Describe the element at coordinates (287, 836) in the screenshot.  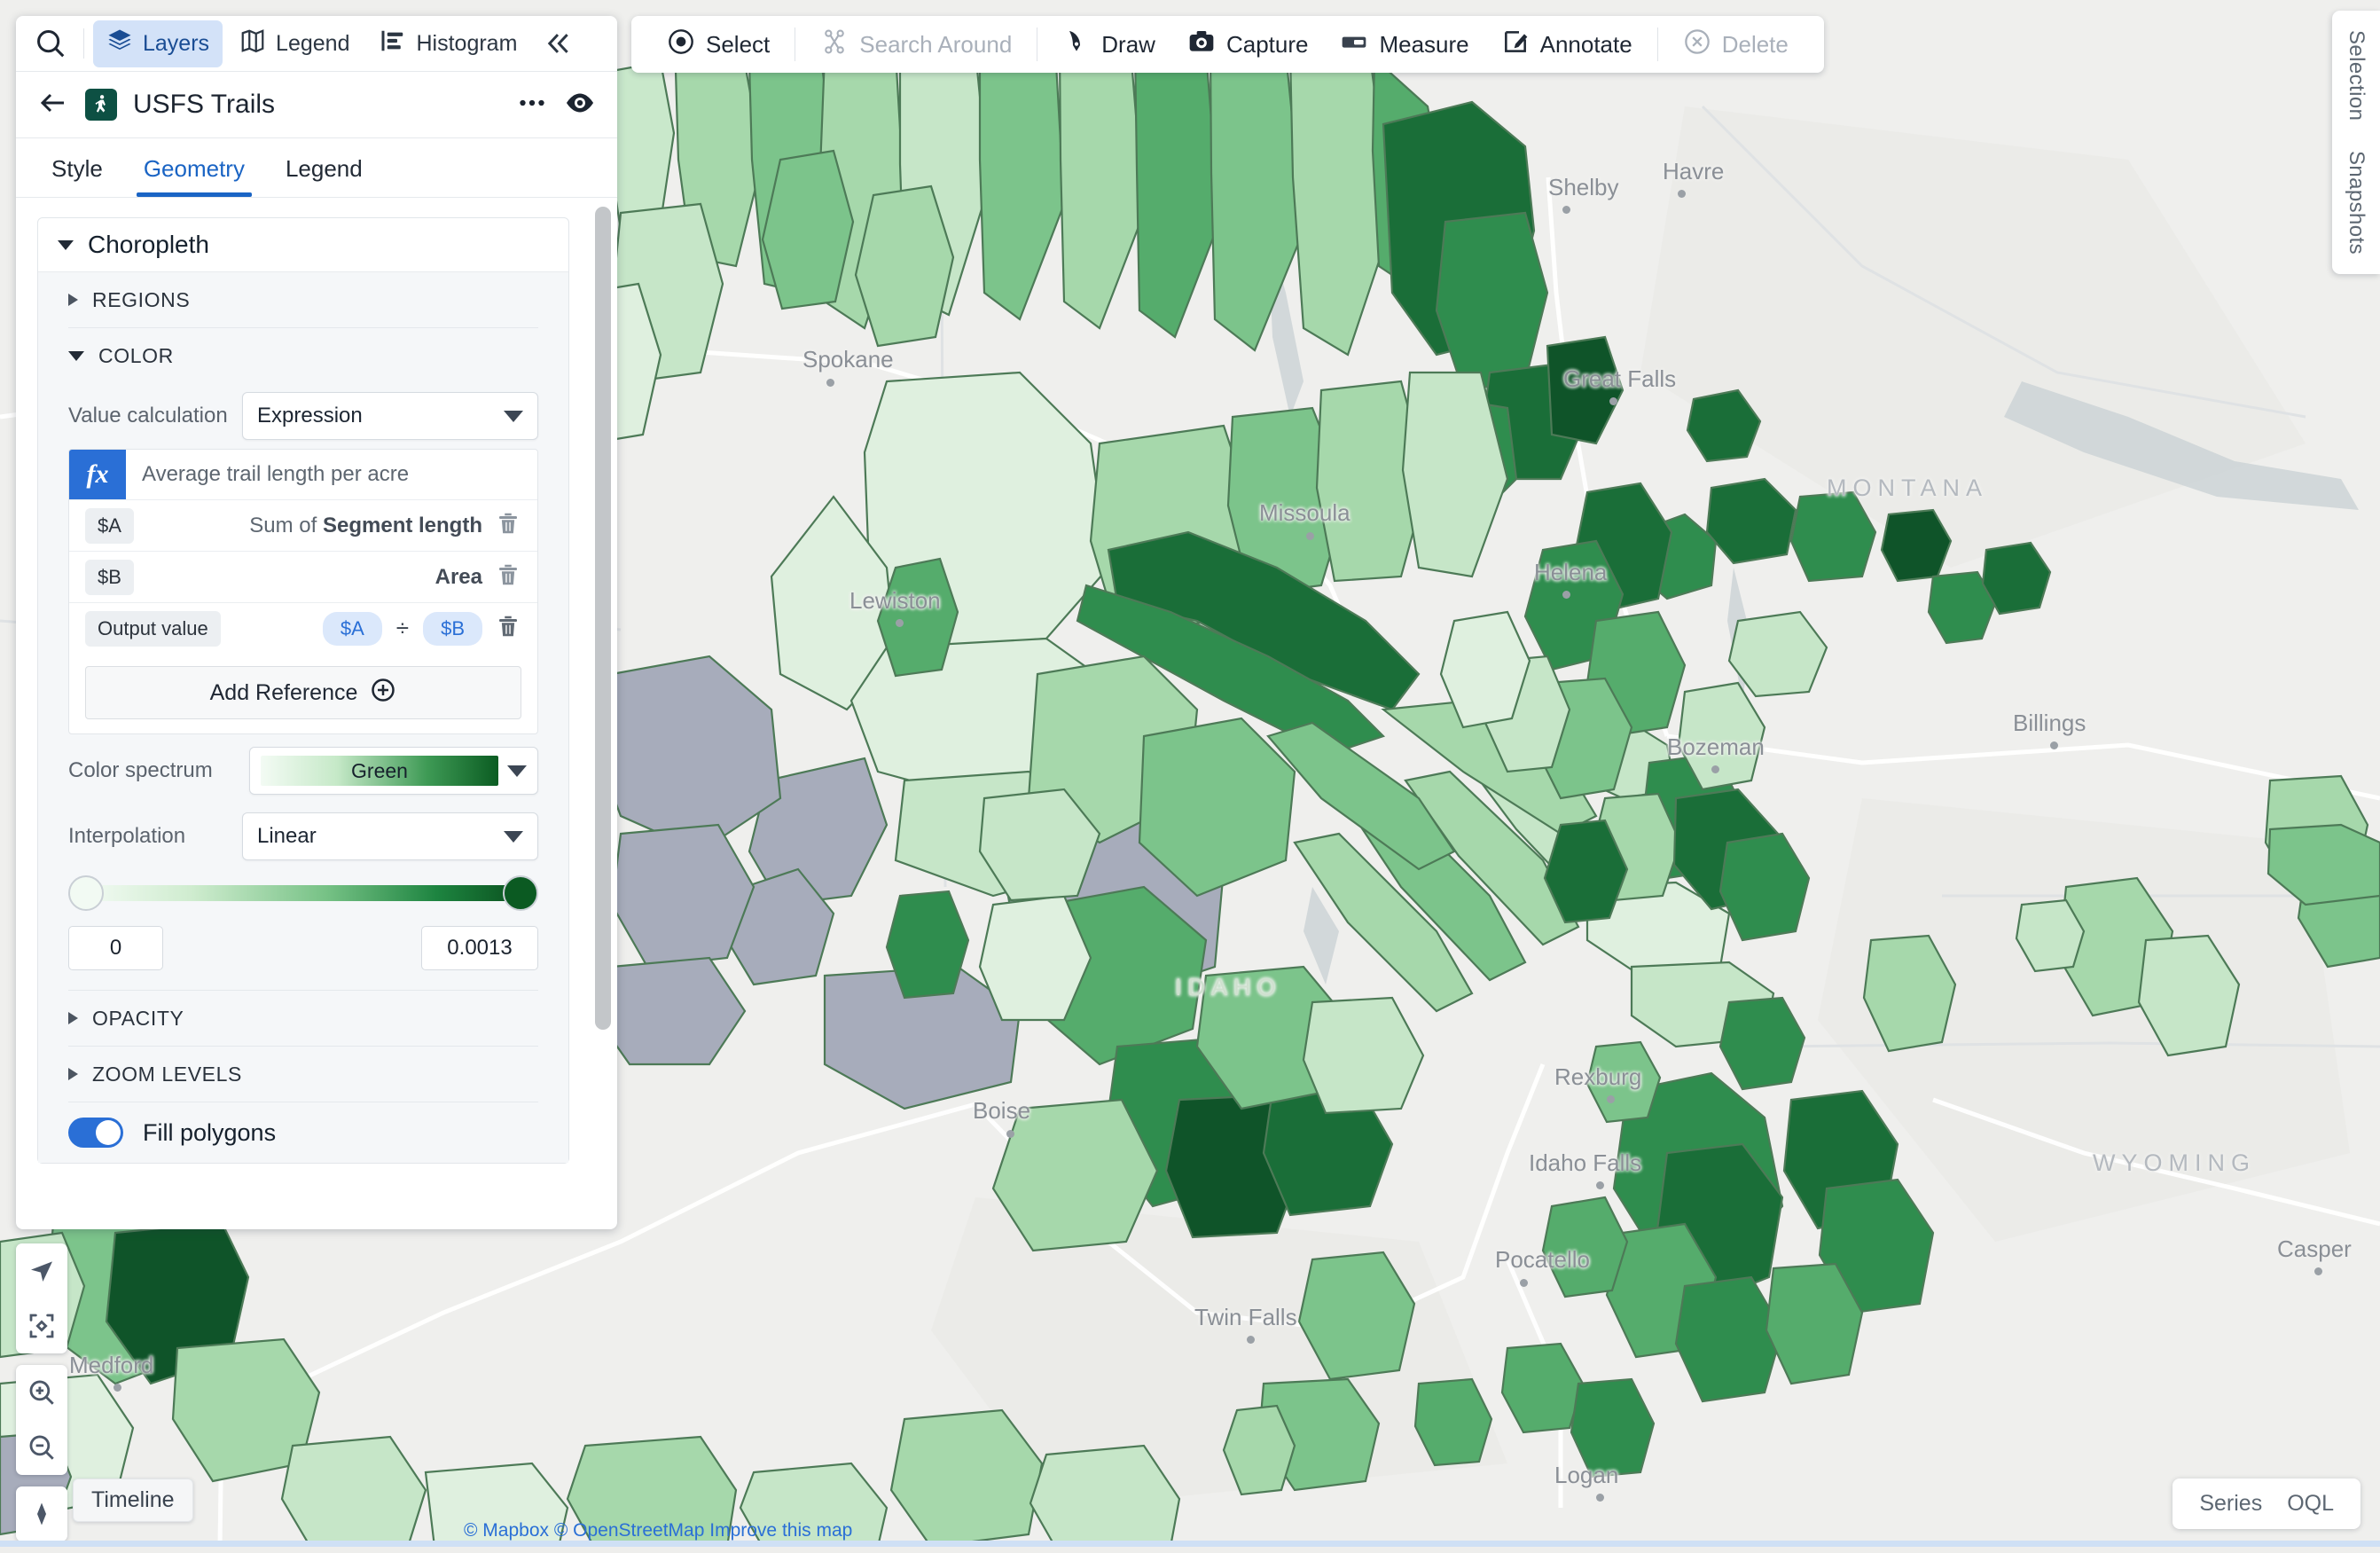
I see `interpolation-value: Linear` at that location.